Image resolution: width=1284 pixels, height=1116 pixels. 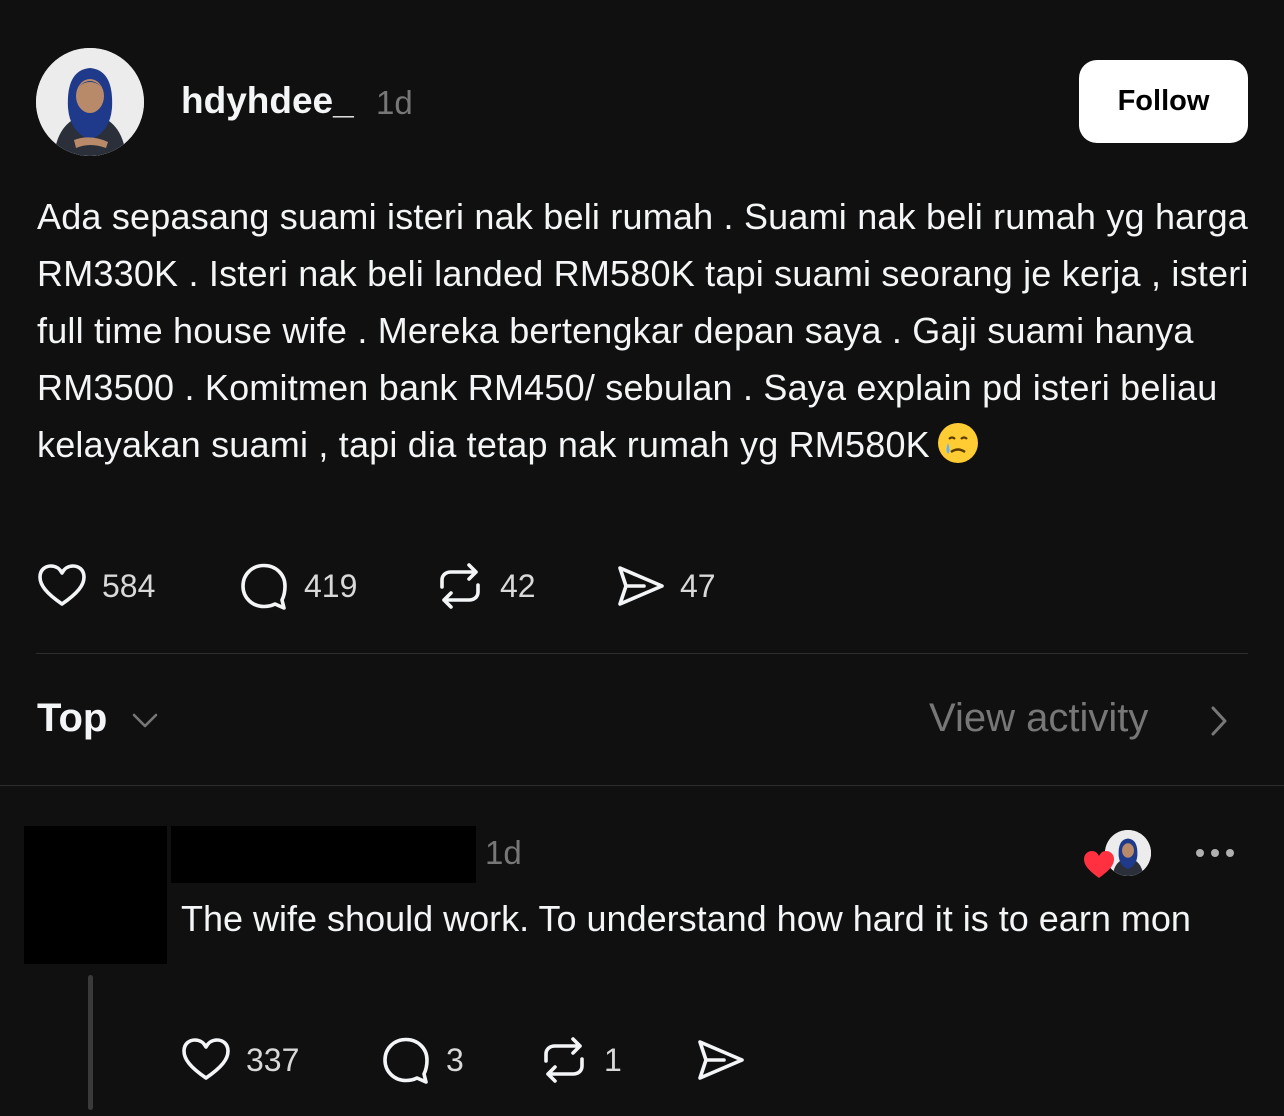 What do you see at coordinates (1038, 718) in the screenshot?
I see `view-activity-link: View activity` at bounding box center [1038, 718].